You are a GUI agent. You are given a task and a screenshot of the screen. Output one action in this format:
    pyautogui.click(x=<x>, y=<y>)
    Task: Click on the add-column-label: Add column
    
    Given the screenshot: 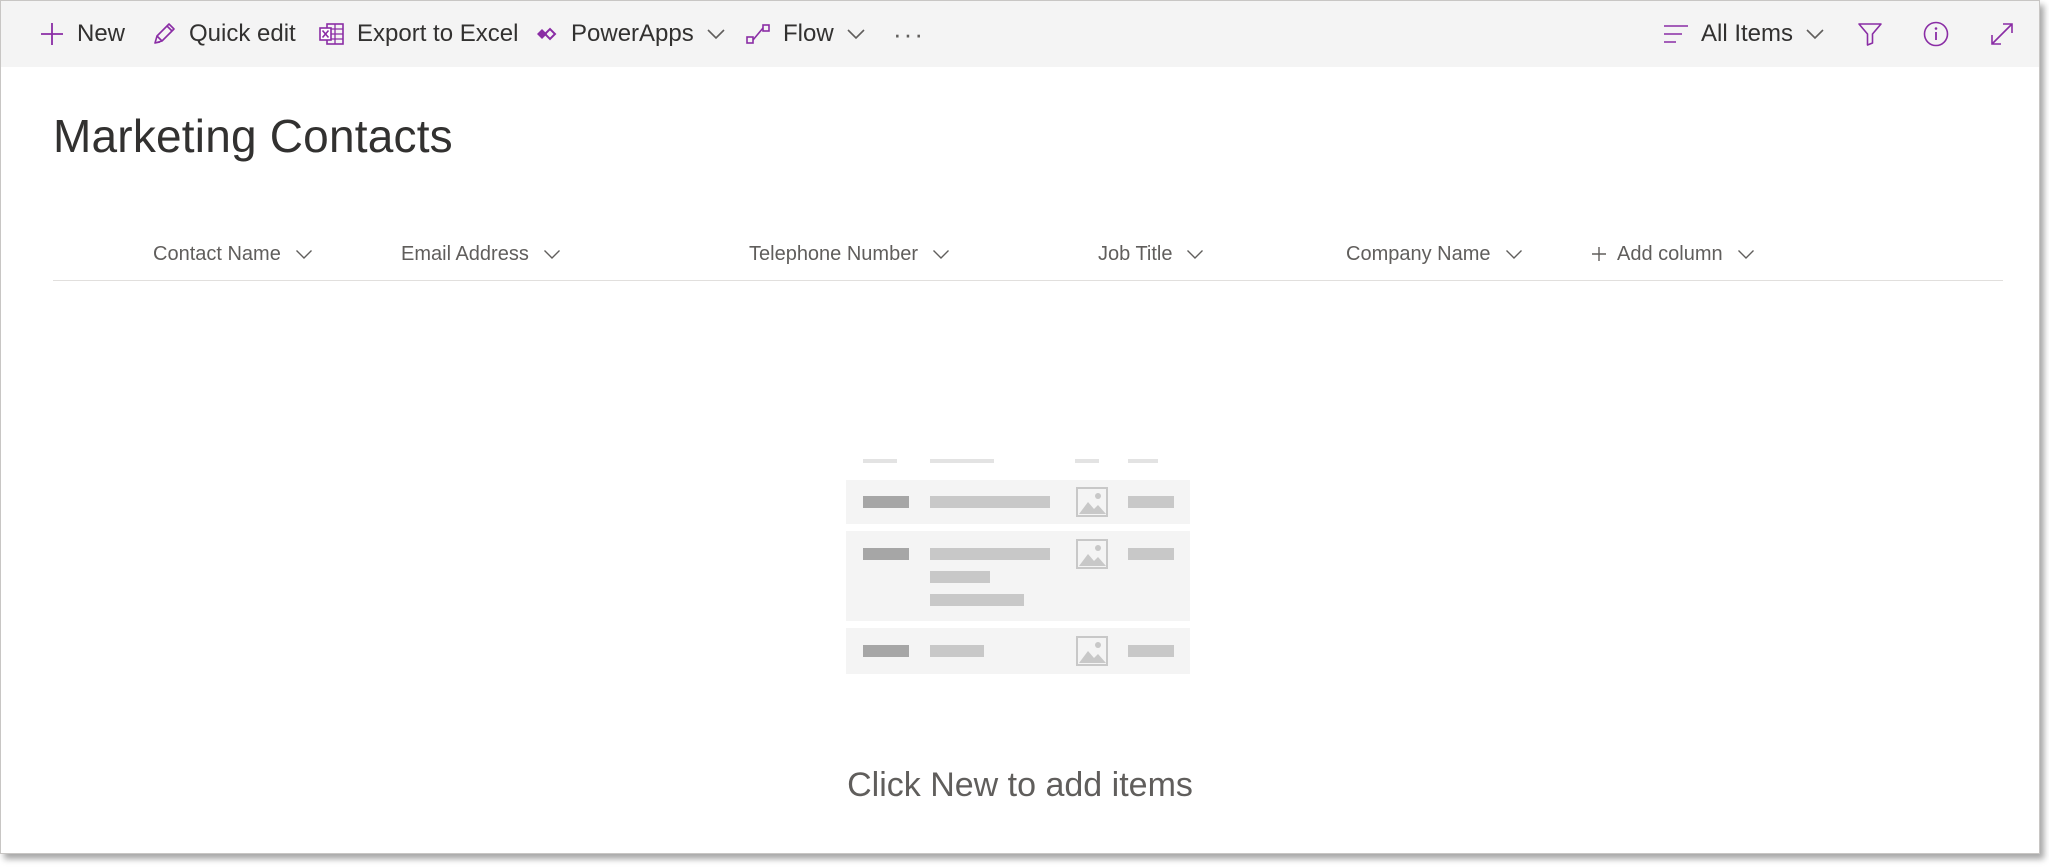 What is the action you would take?
    pyautogui.click(x=1670, y=253)
    